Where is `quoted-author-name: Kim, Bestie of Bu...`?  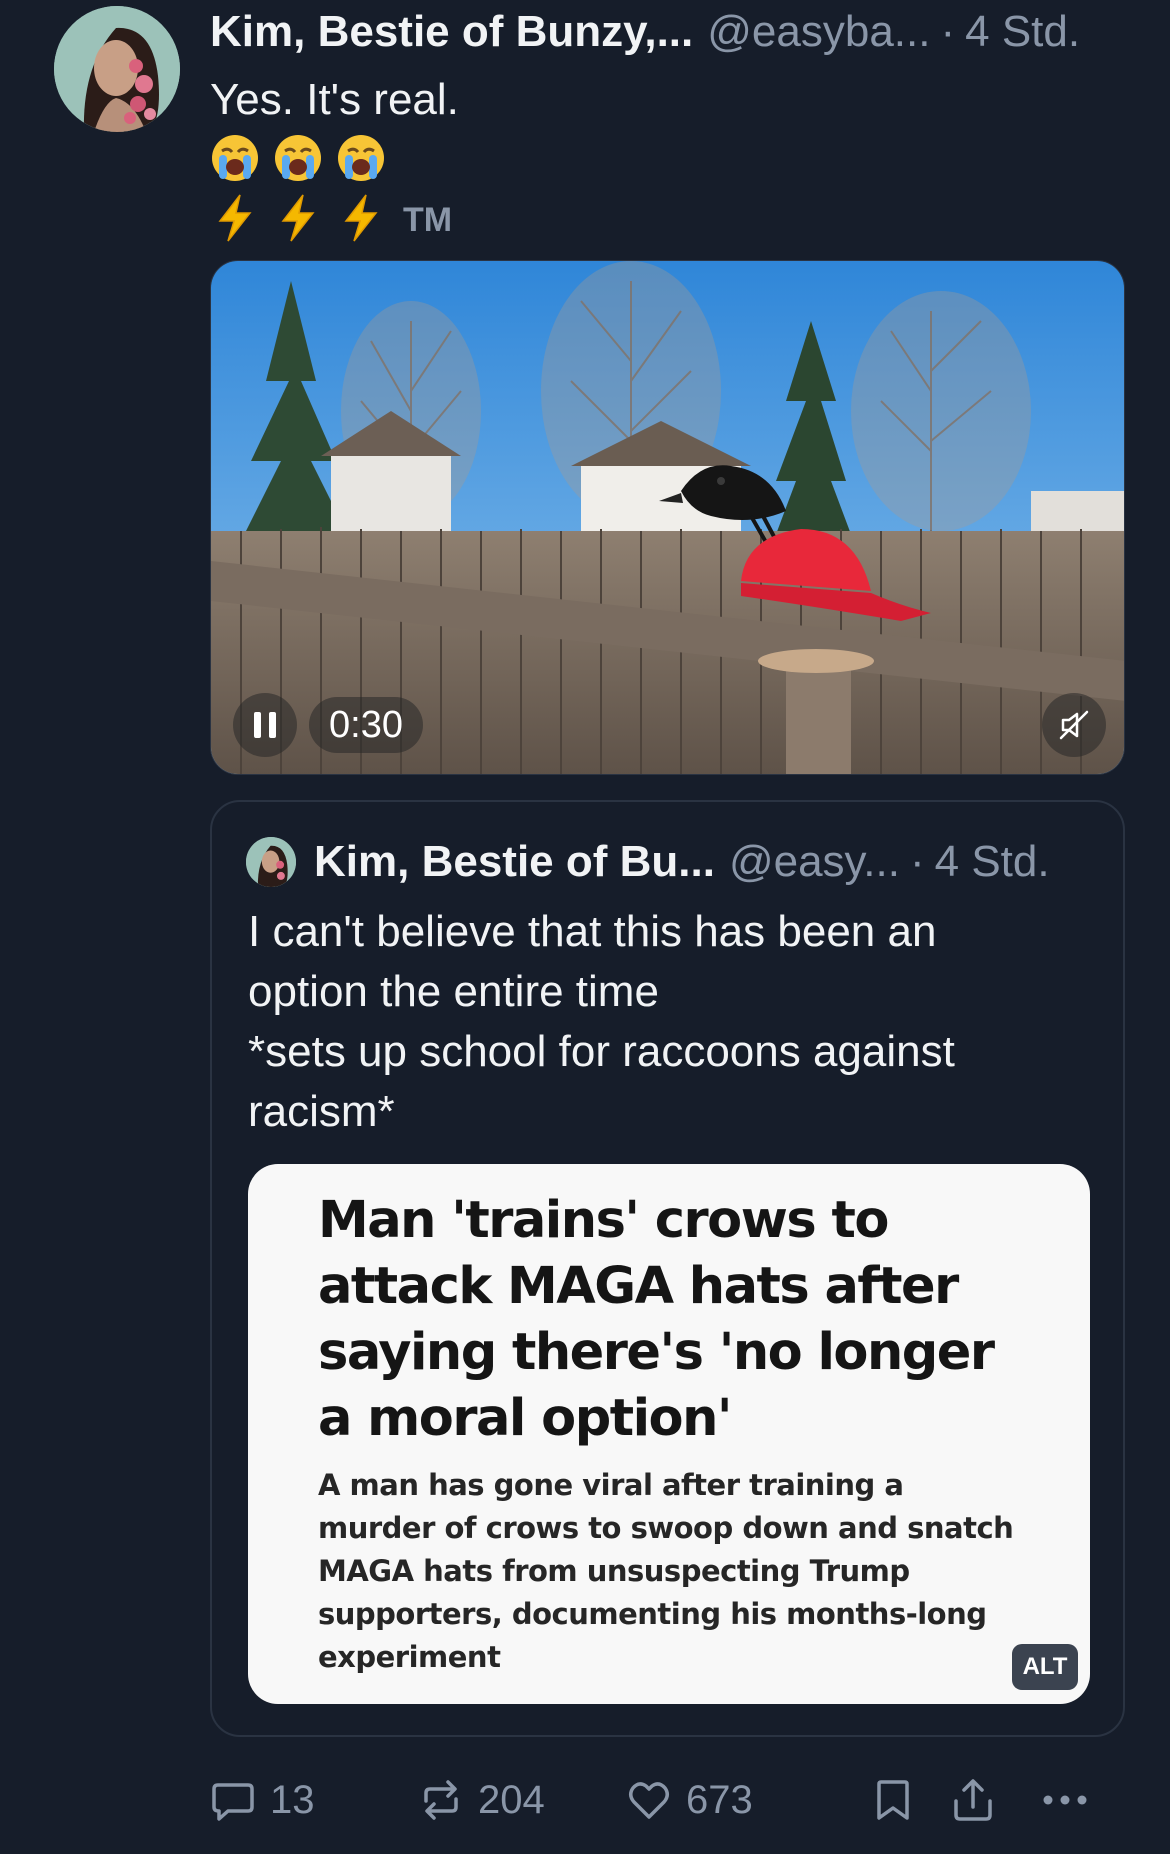
quoted-author-name: Kim, Bestie of Bu... is located at coordinates (514, 862).